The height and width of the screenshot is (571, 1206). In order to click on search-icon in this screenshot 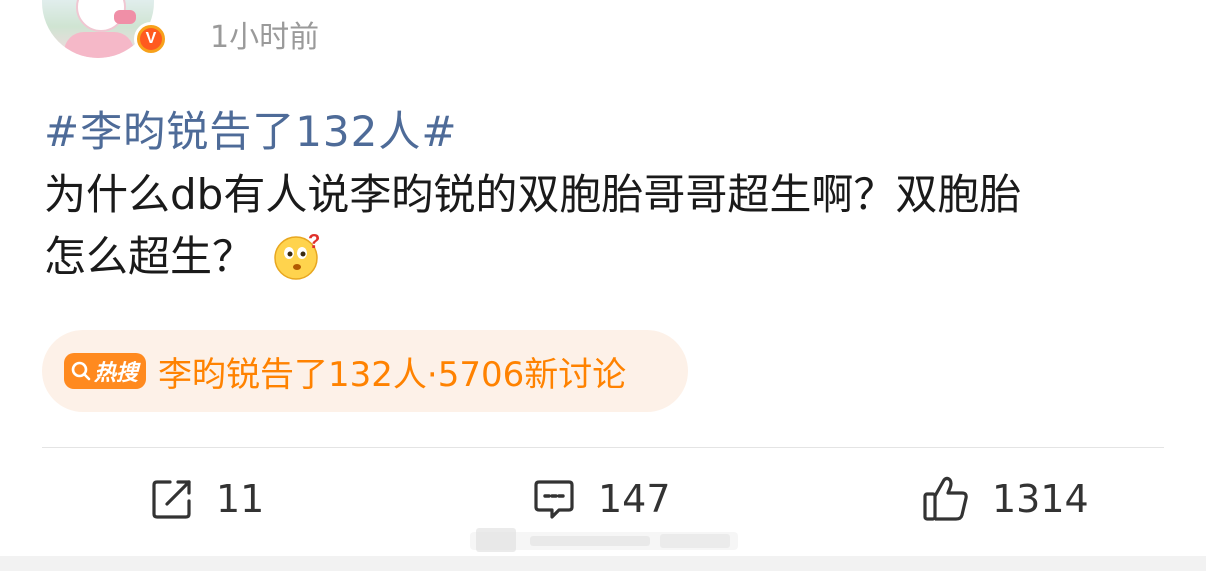, I will do `click(81, 371)`.